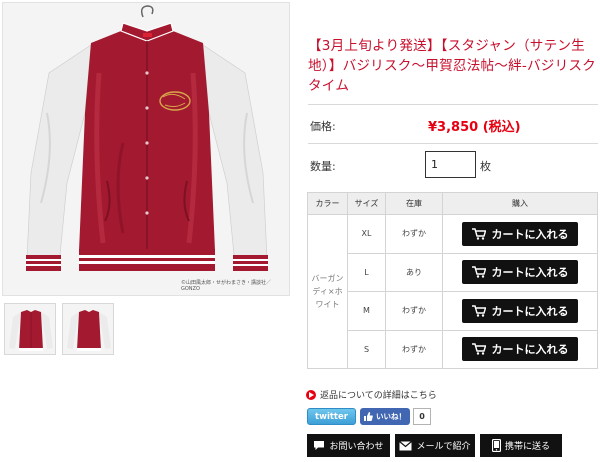 This screenshot has width=600, height=462. What do you see at coordinates (366, 234) in the screenshot?
I see `size-value: XL` at bounding box center [366, 234].